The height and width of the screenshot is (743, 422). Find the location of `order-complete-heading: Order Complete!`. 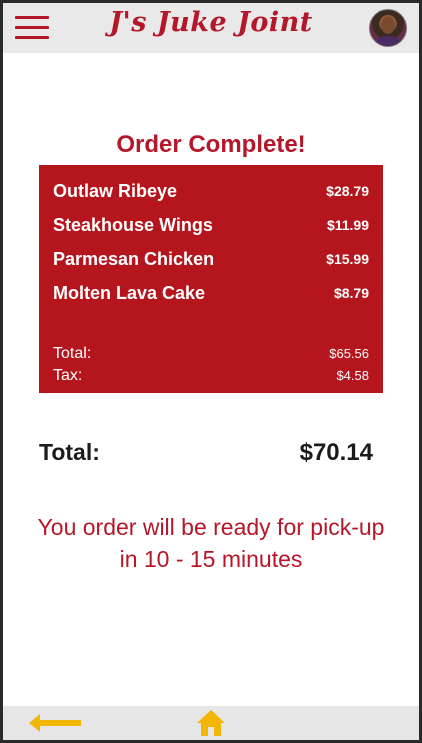

order-complete-heading: Order Complete! is located at coordinates (211, 144).